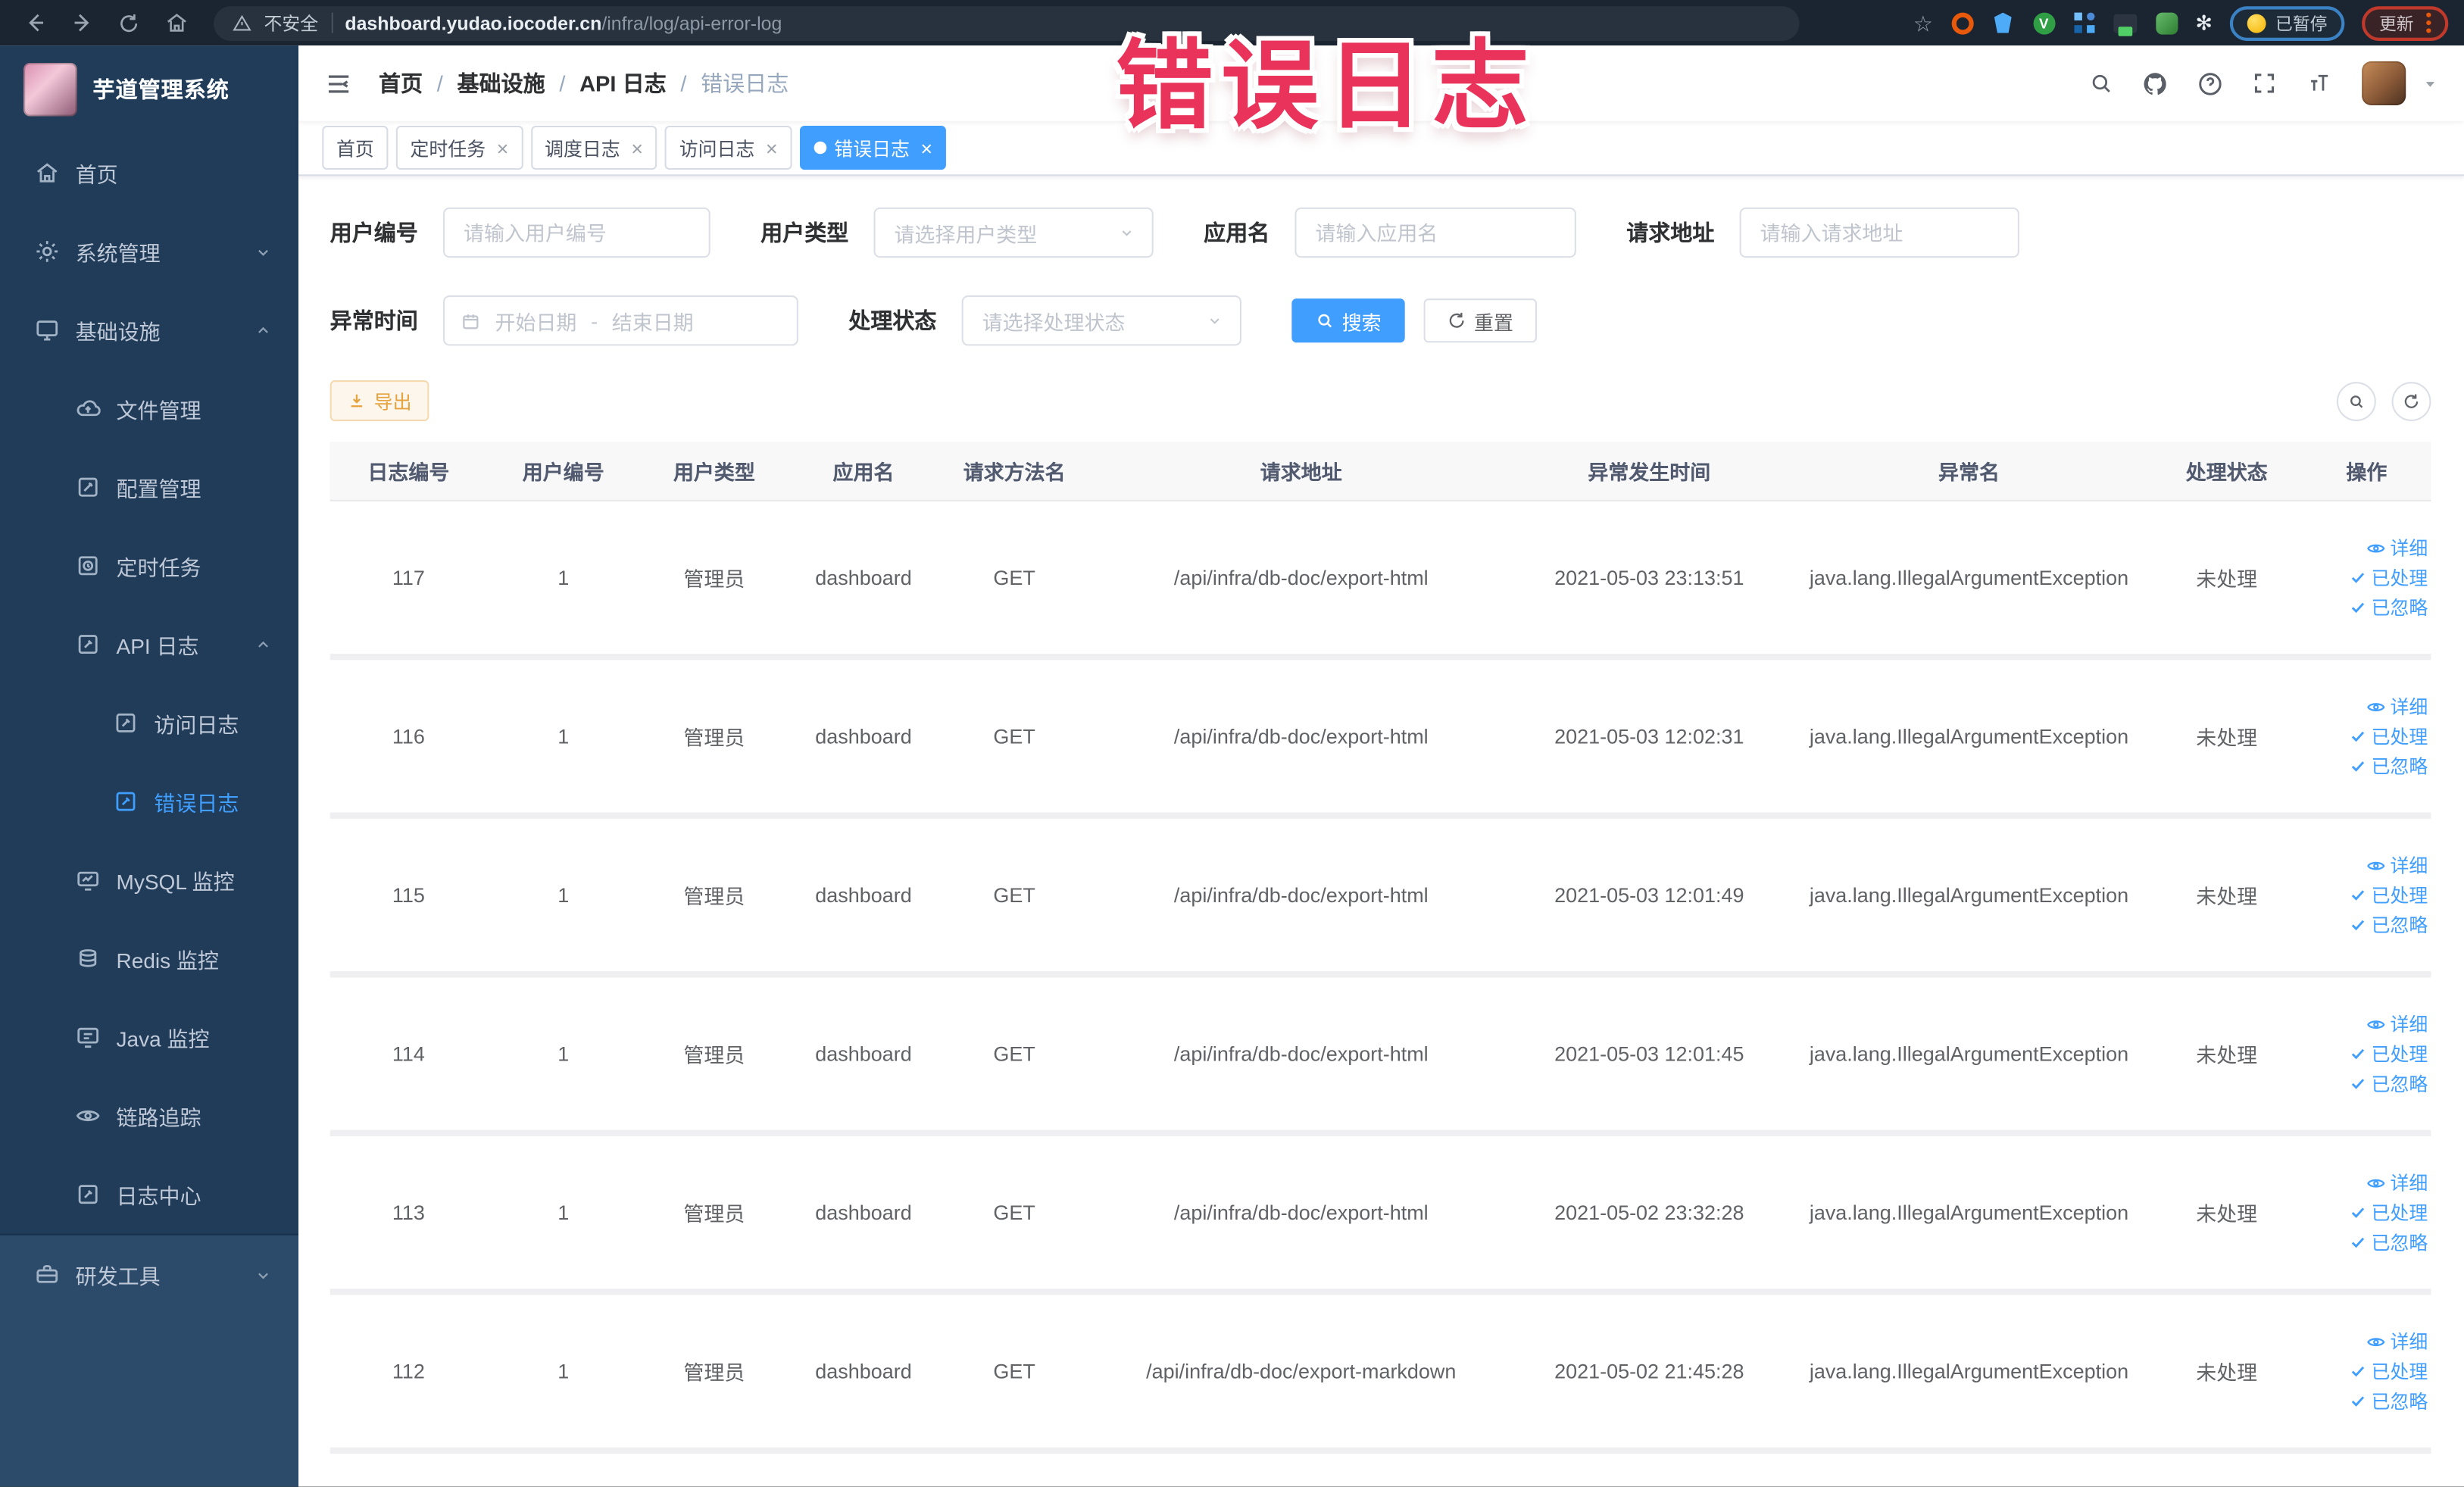 The width and height of the screenshot is (2464, 1487). Describe the element at coordinates (379, 400) in the screenshot. I see `export-button: 导出` at that location.